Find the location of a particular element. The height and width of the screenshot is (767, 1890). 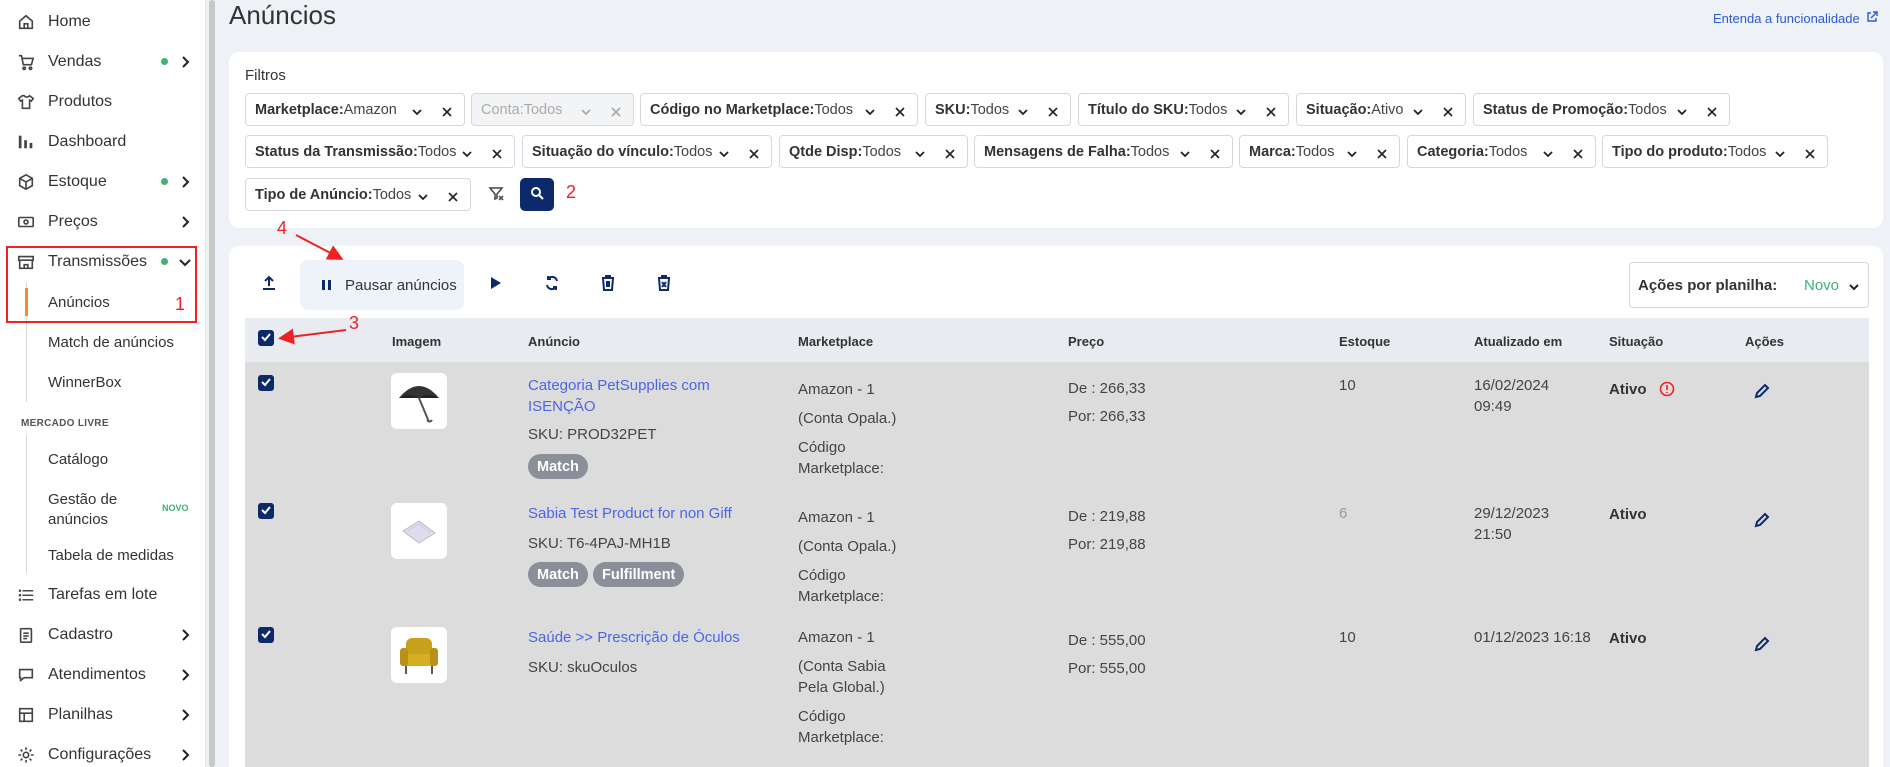

filters-title: Filtros is located at coordinates (265, 75).